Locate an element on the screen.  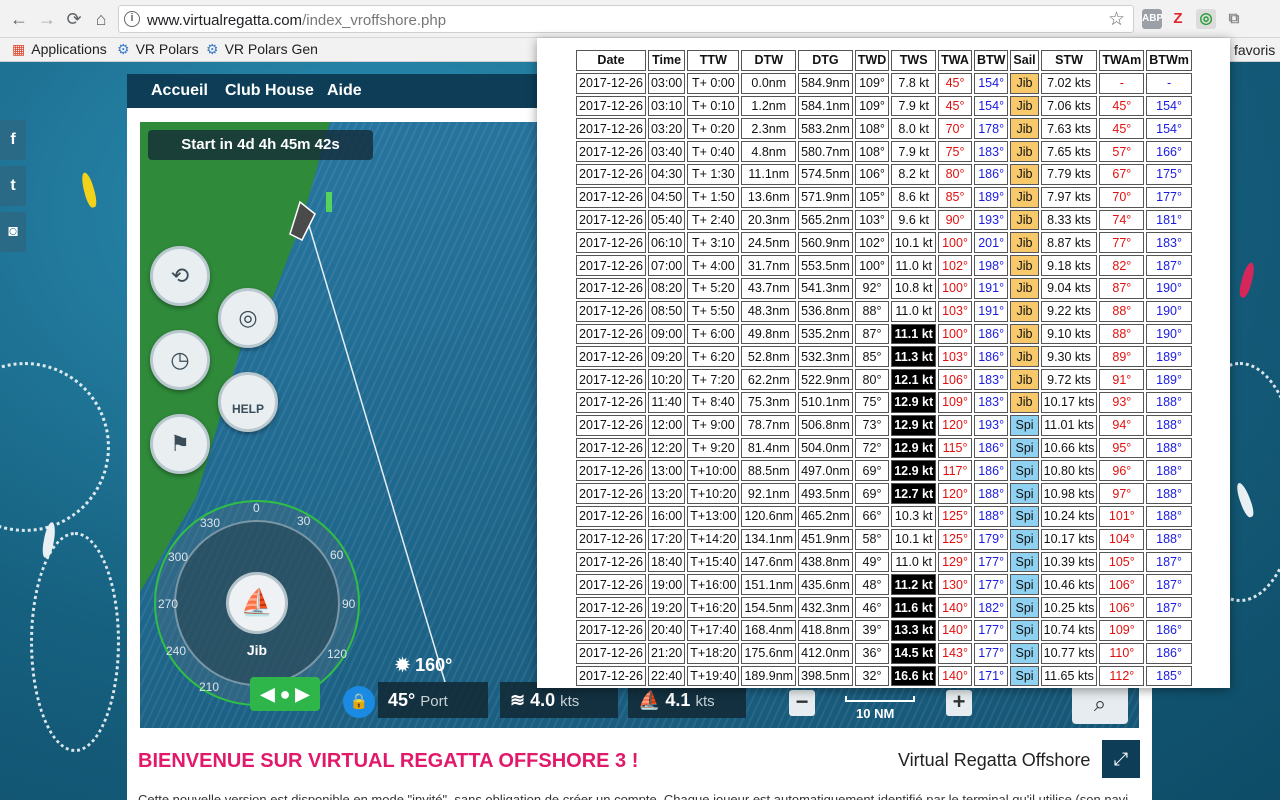
tack-gybe-button: ◀ ● ▶ is located at coordinates (285, 694).